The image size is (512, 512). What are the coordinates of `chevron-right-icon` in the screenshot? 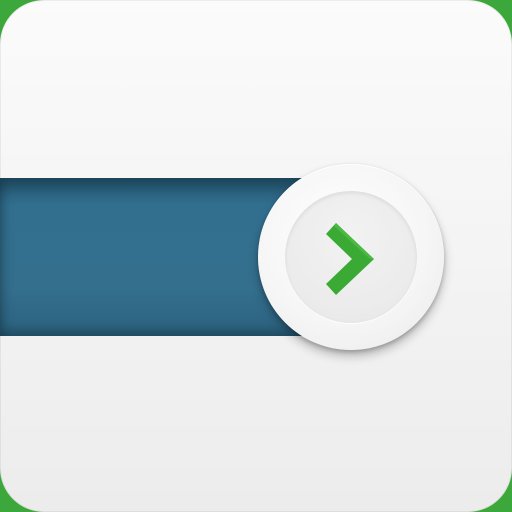 It's located at (350, 259).